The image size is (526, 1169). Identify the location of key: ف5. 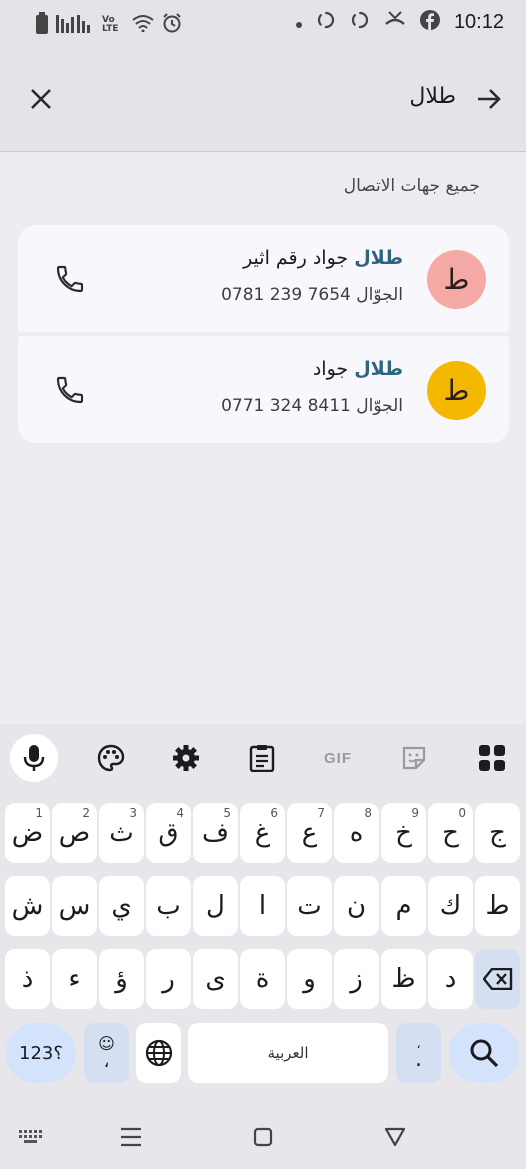
(215, 833).